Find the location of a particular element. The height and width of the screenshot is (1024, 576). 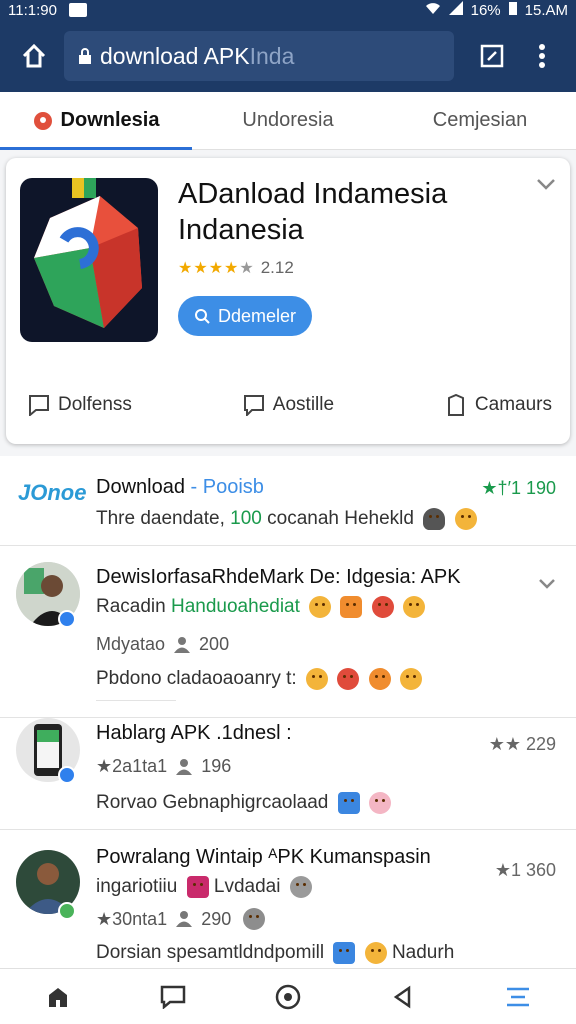

sub-text: Thre daendate, is located at coordinates (160, 519).